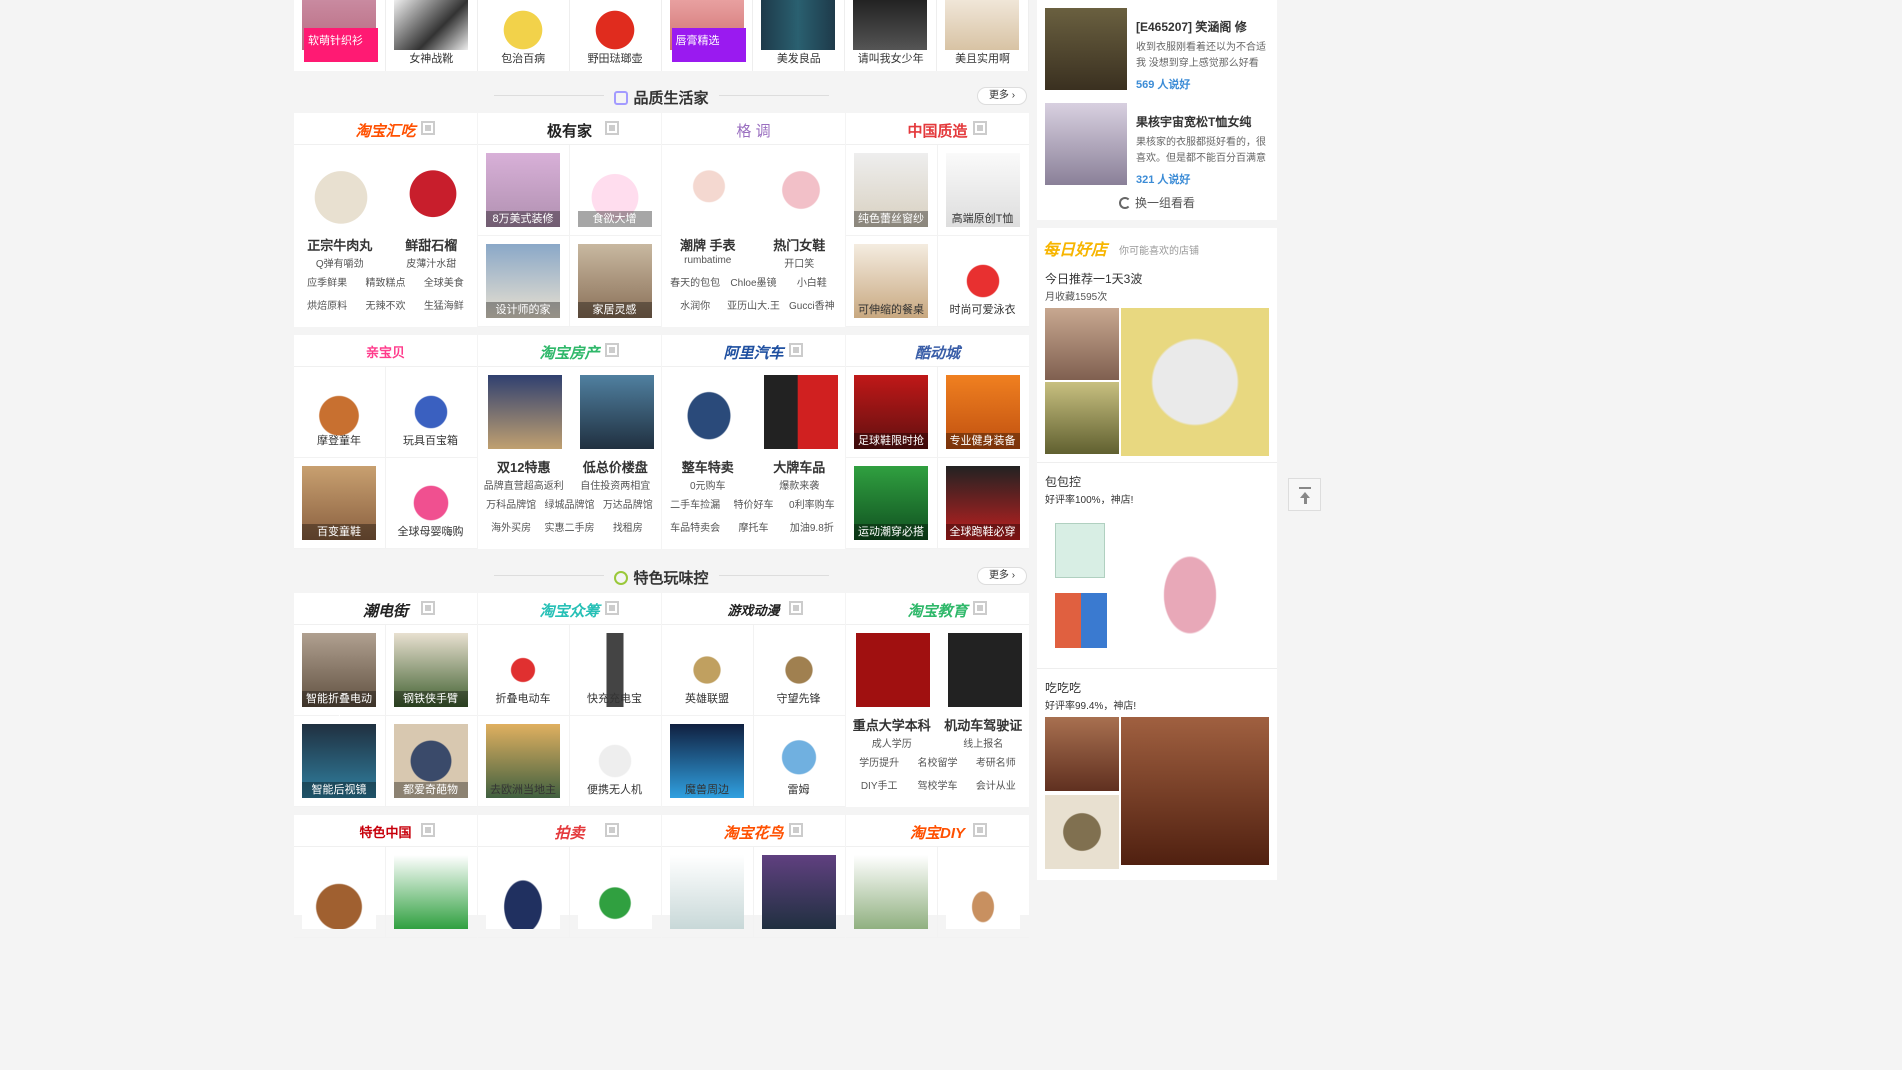 This screenshot has width=1902, height=1070. Describe the element at coordinates (879, 789) in the screenshot. I see `link: DIY手工` at that location.